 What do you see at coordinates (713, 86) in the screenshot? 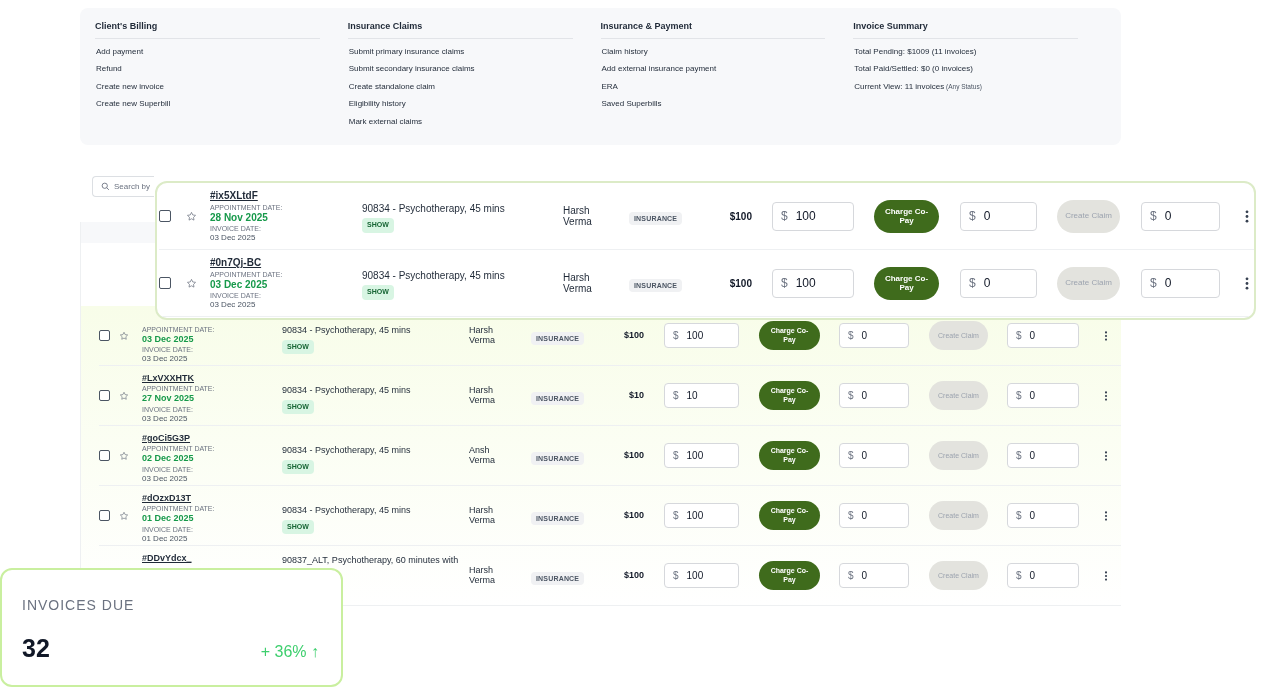
I see `menu-link: ERA` at bounding box center [713, 86].